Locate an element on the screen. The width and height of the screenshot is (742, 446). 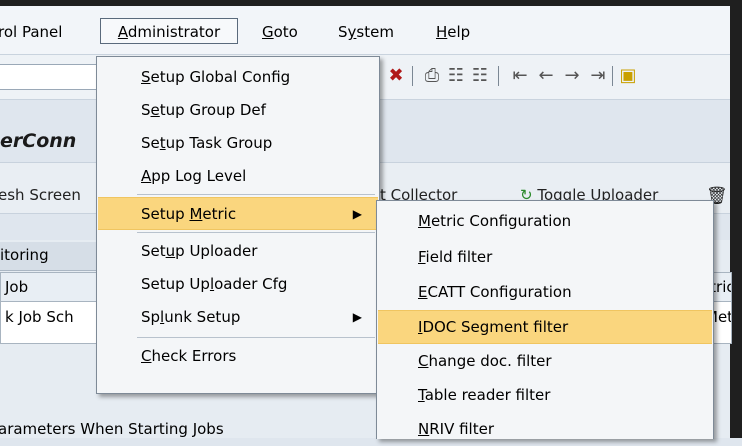
cancel-icon: ✖ is located at coordinates (396, 76).